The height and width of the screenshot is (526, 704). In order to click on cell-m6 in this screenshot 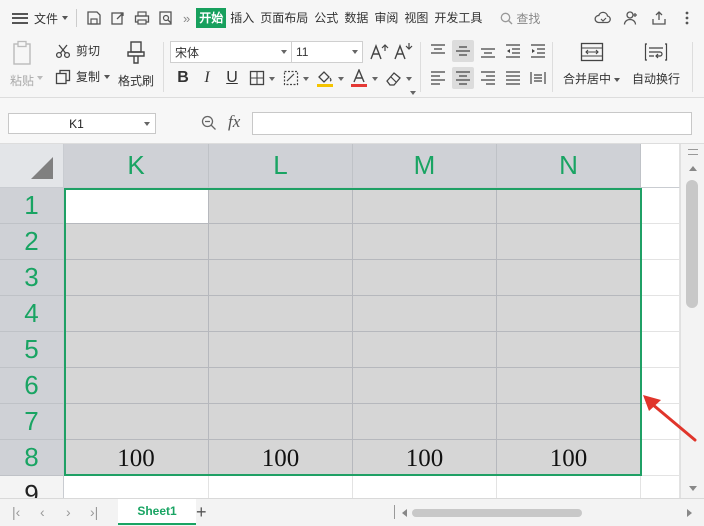, I will do `click(425, 386)`.